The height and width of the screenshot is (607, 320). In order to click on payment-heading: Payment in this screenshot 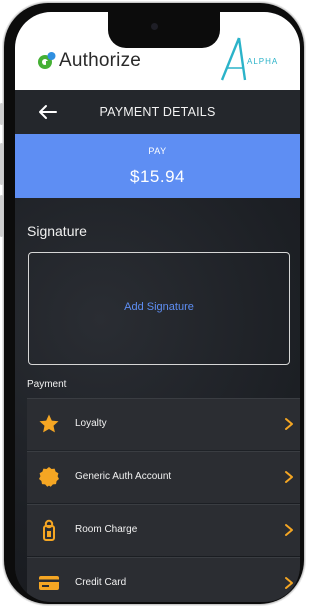, I will do `click(47, 384)`.